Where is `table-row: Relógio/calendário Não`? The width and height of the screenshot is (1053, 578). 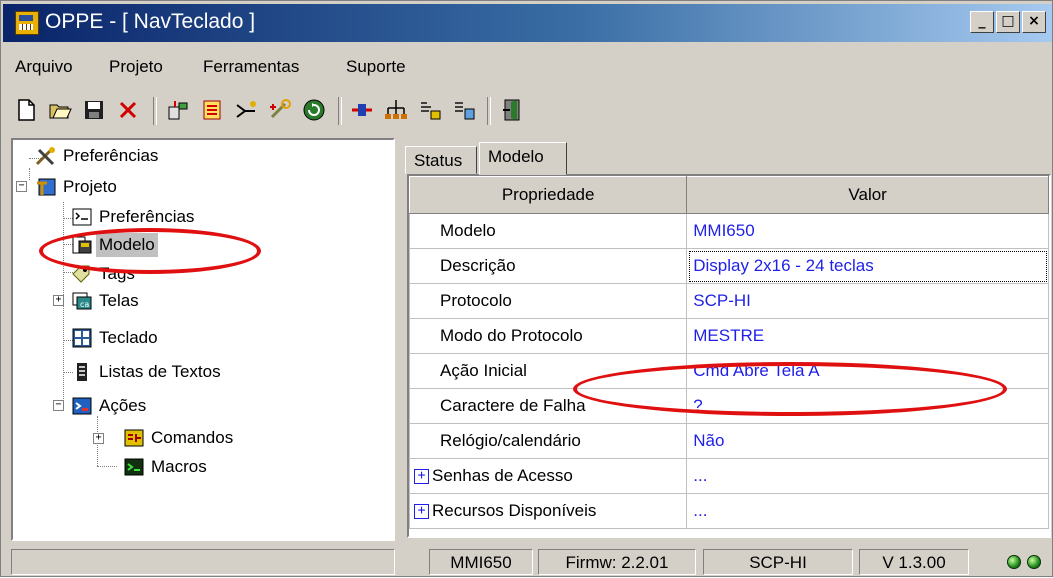
table-row: Relógio/calendário Não is located at coordinates (728, 441).